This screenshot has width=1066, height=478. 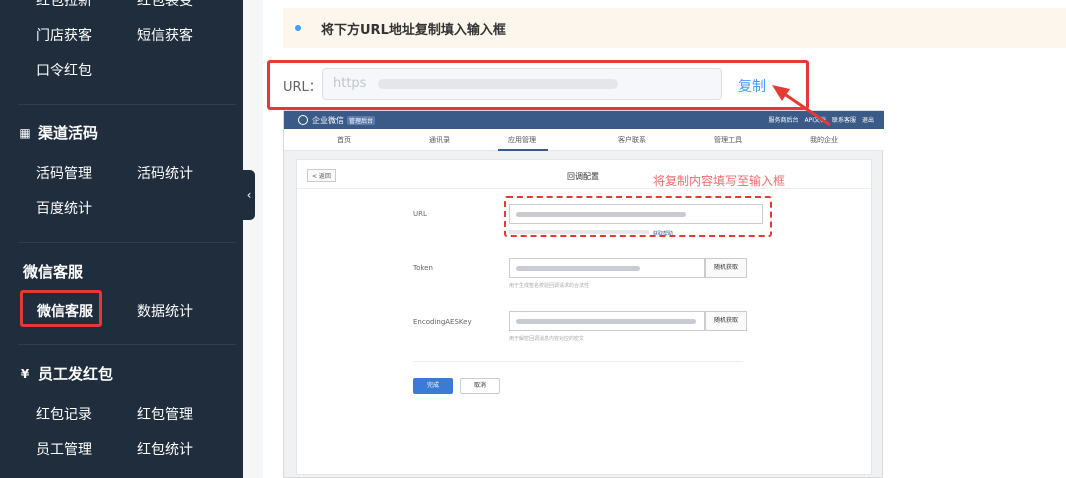 What do you see at coordinates (824, 140) in the screenshot?
I see `shot-nav-item: 我的企业` at bounding box center [824, 140].